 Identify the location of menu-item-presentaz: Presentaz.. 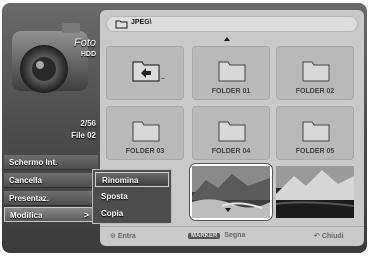
(51, 198).